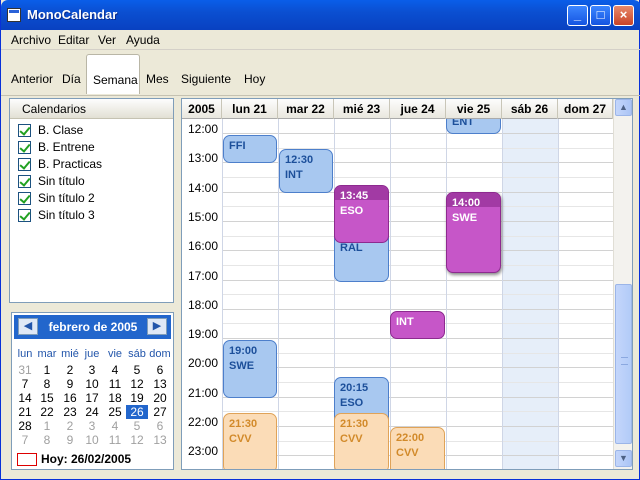  Describe the element at coordinates (623, 107) in the screenshot. I see `scroll-up-arrow-icon: ▲` at that location.